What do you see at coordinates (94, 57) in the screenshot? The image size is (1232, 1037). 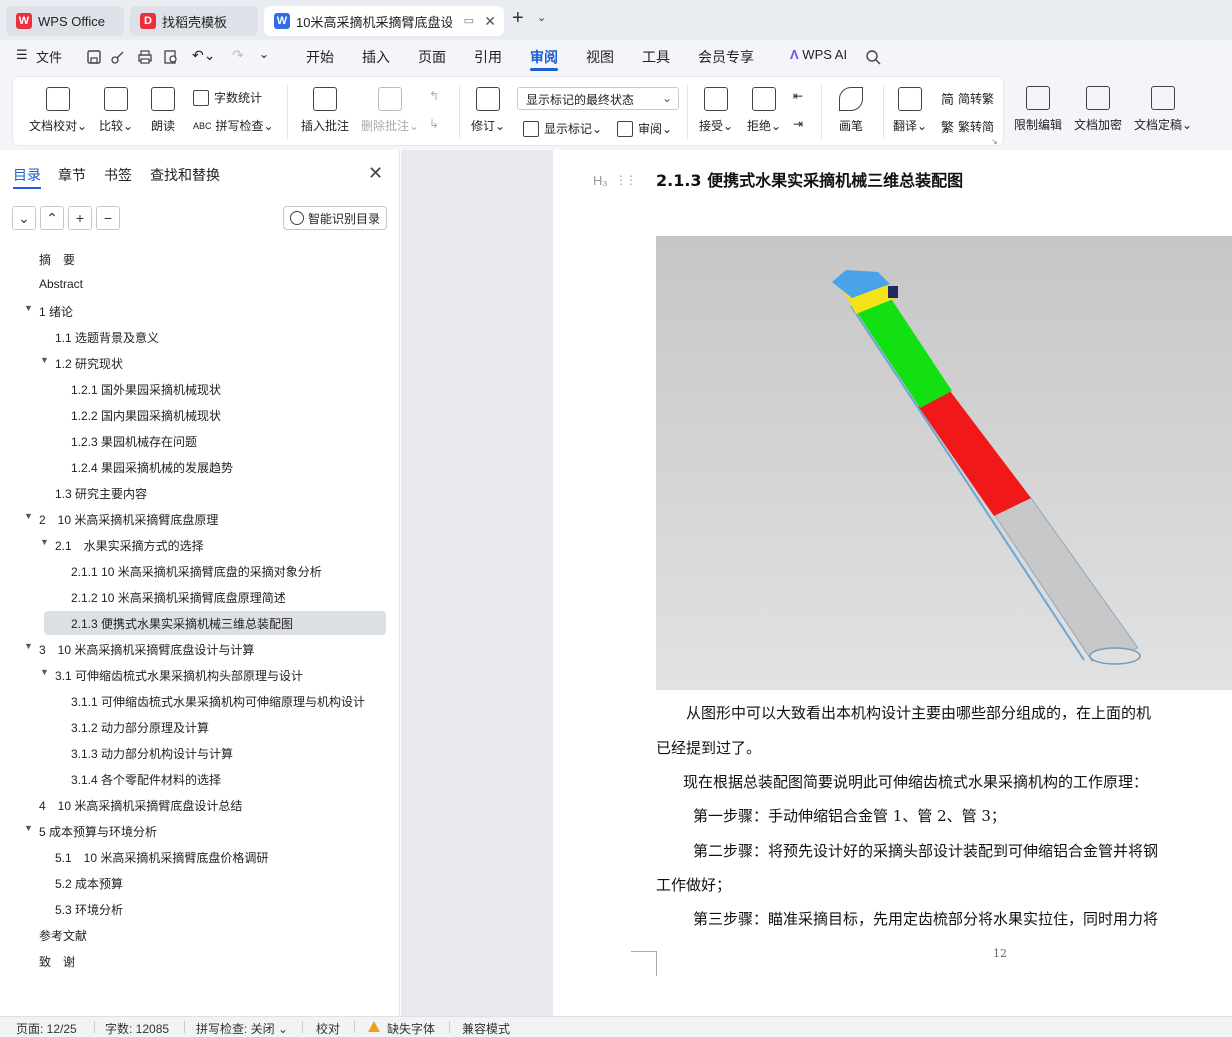 I see `save-icon` at bounding box center [94, 57].